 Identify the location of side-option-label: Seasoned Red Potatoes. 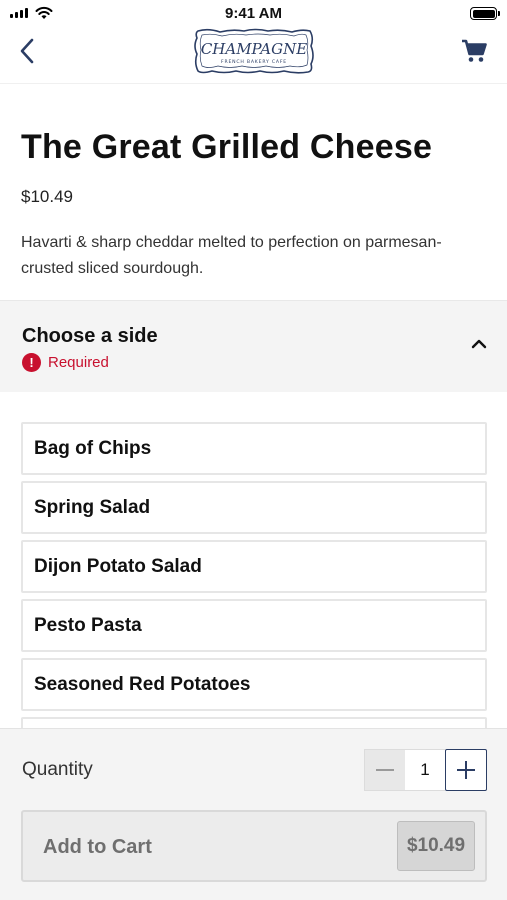
(142, 684).